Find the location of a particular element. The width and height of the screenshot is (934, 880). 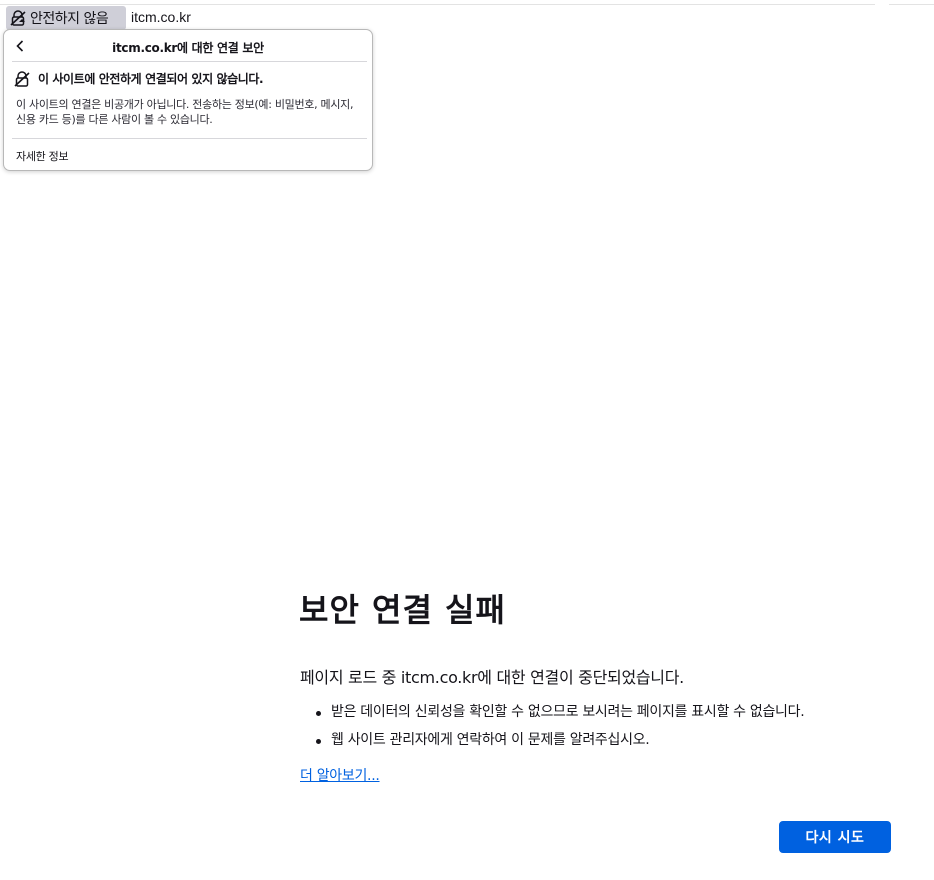

site-identity-button: 안전하지 않음 is located at coordinates (66, 18).